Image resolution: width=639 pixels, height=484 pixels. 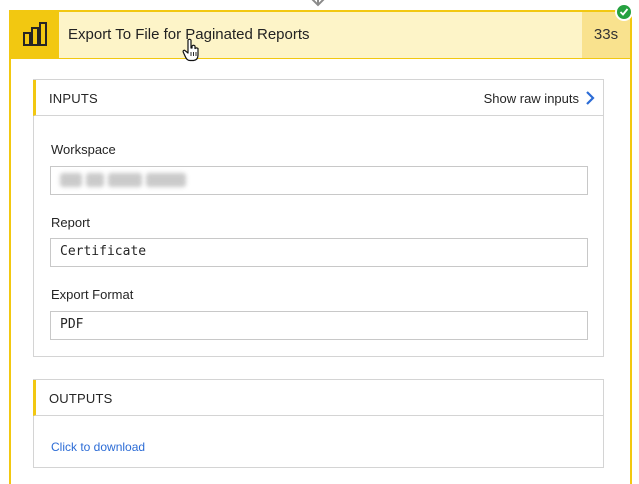 What do you see at coordinates (319, 180) in the screenshot?
I see `workspace-field` at bounding box center [319, 180].